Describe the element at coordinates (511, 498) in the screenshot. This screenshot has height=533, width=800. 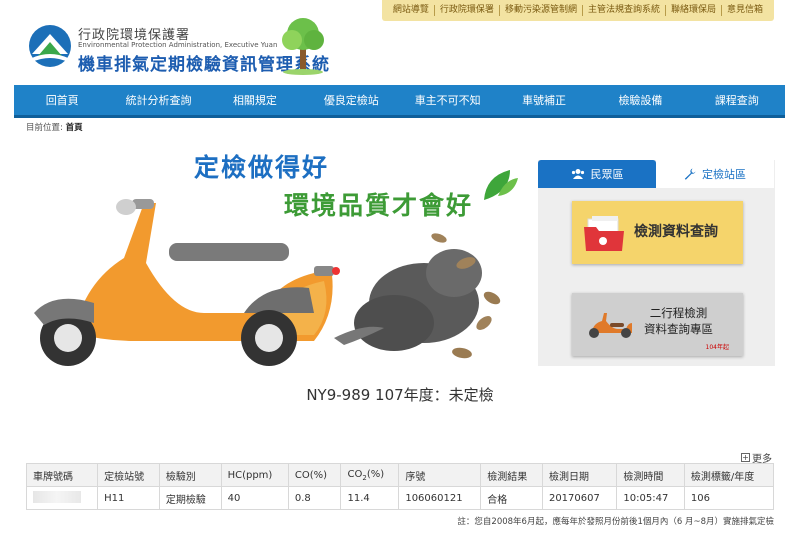
I see `cell-result: 合格` at that location.